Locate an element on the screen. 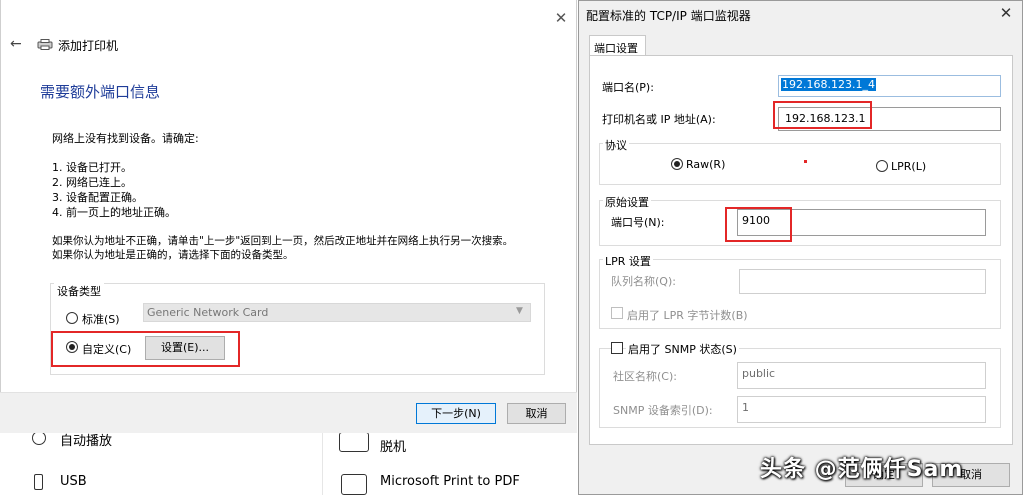 The width and height of the screenshot is (1023, 495). cancel-button: 取消 is located at coordinates (536, 413).